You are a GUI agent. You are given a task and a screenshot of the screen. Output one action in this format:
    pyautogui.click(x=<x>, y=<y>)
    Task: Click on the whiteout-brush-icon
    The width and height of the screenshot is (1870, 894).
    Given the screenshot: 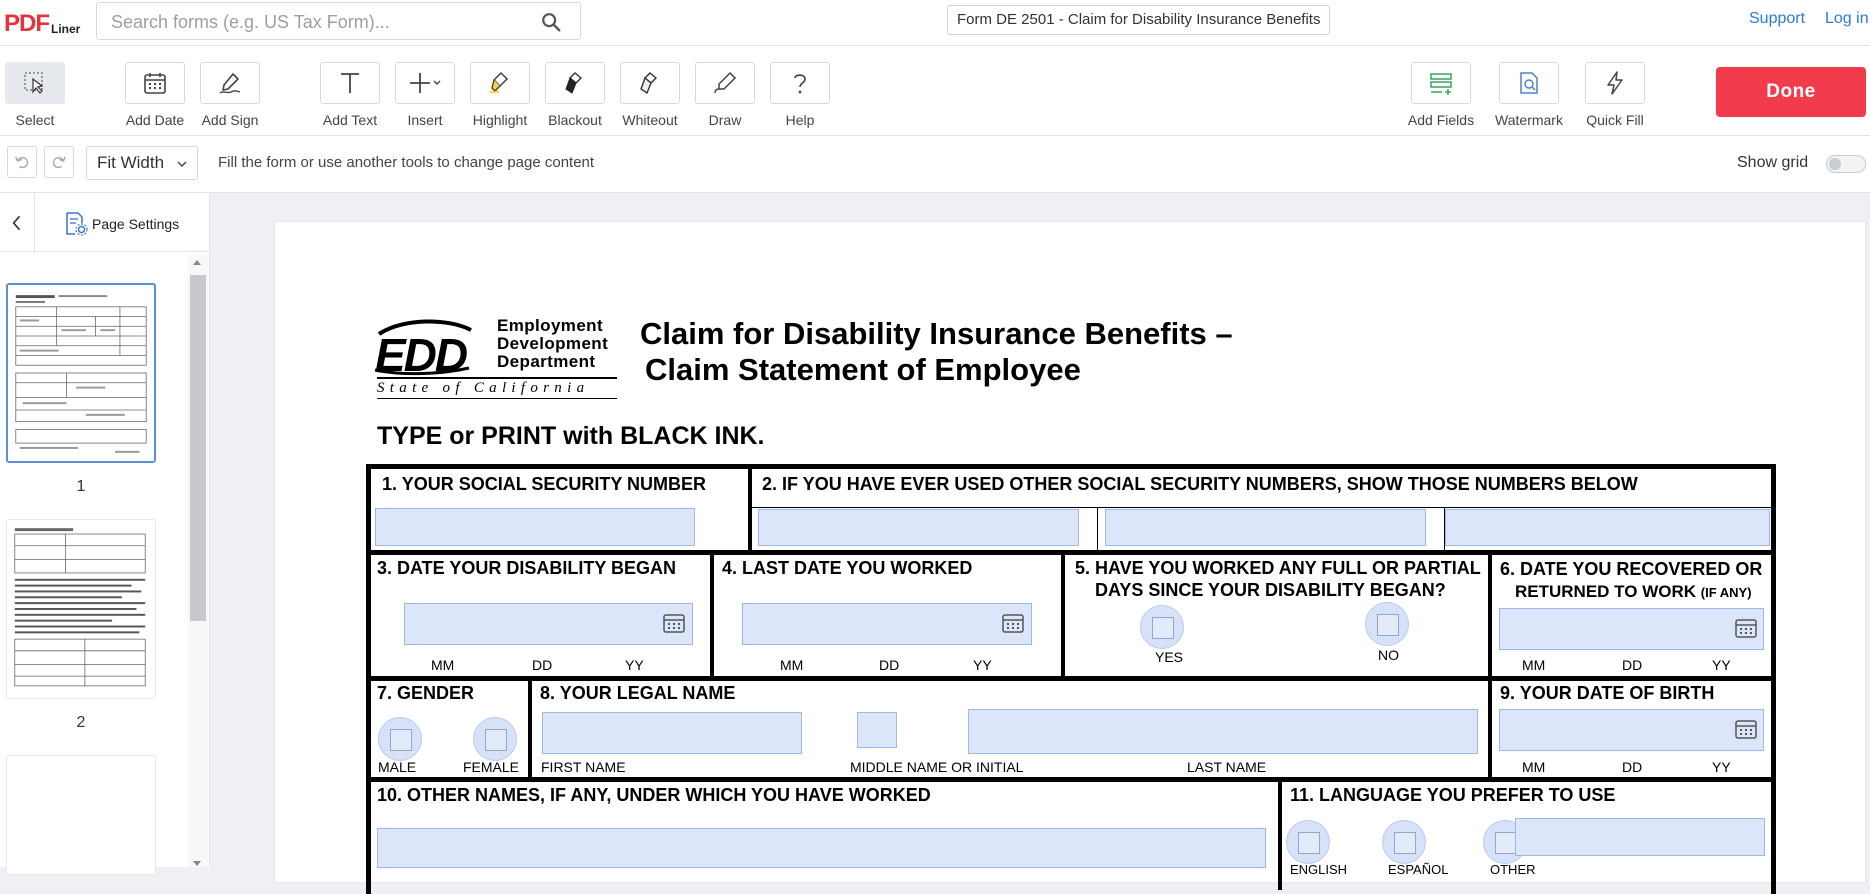 What is the action you would take?
    pyautogui.click(x=649, y=83)
    